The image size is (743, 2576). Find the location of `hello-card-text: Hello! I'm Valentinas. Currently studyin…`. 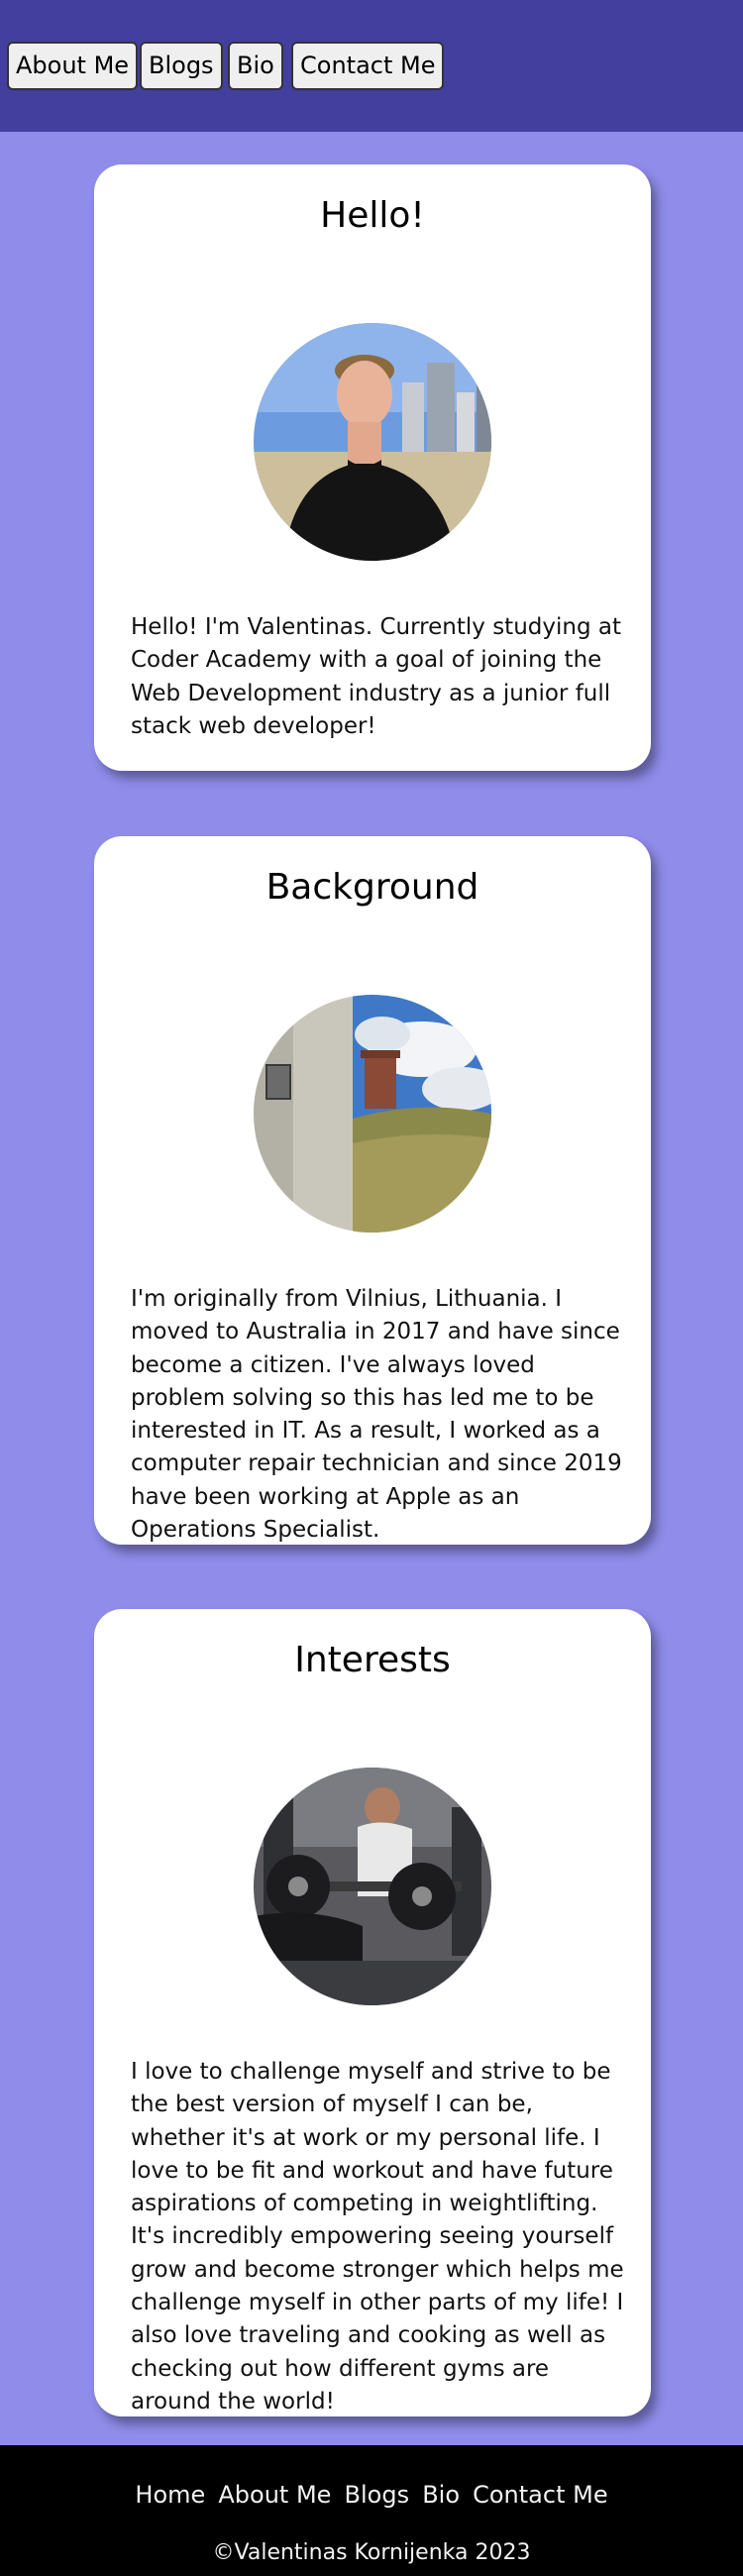

hello-card-text: Hello! I'm Valentinas. Currently studyin… is located at coordinates (376, 676).